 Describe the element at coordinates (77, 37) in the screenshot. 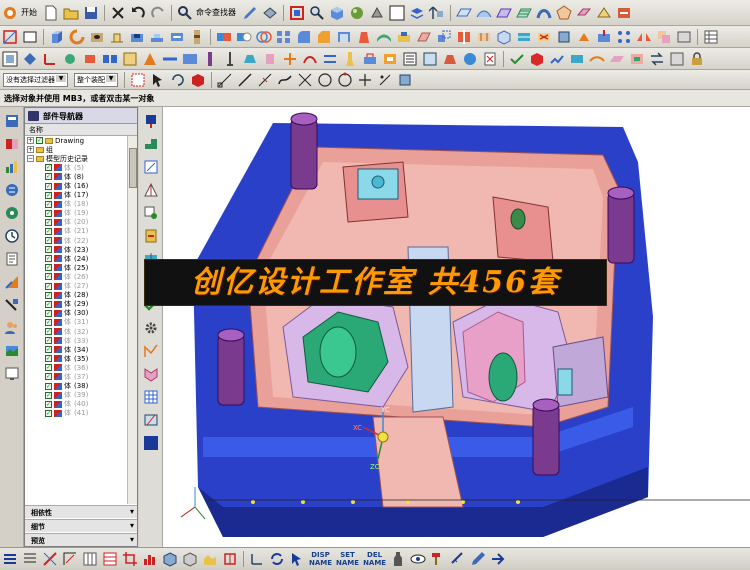

I see `revolve-icon` at that location.